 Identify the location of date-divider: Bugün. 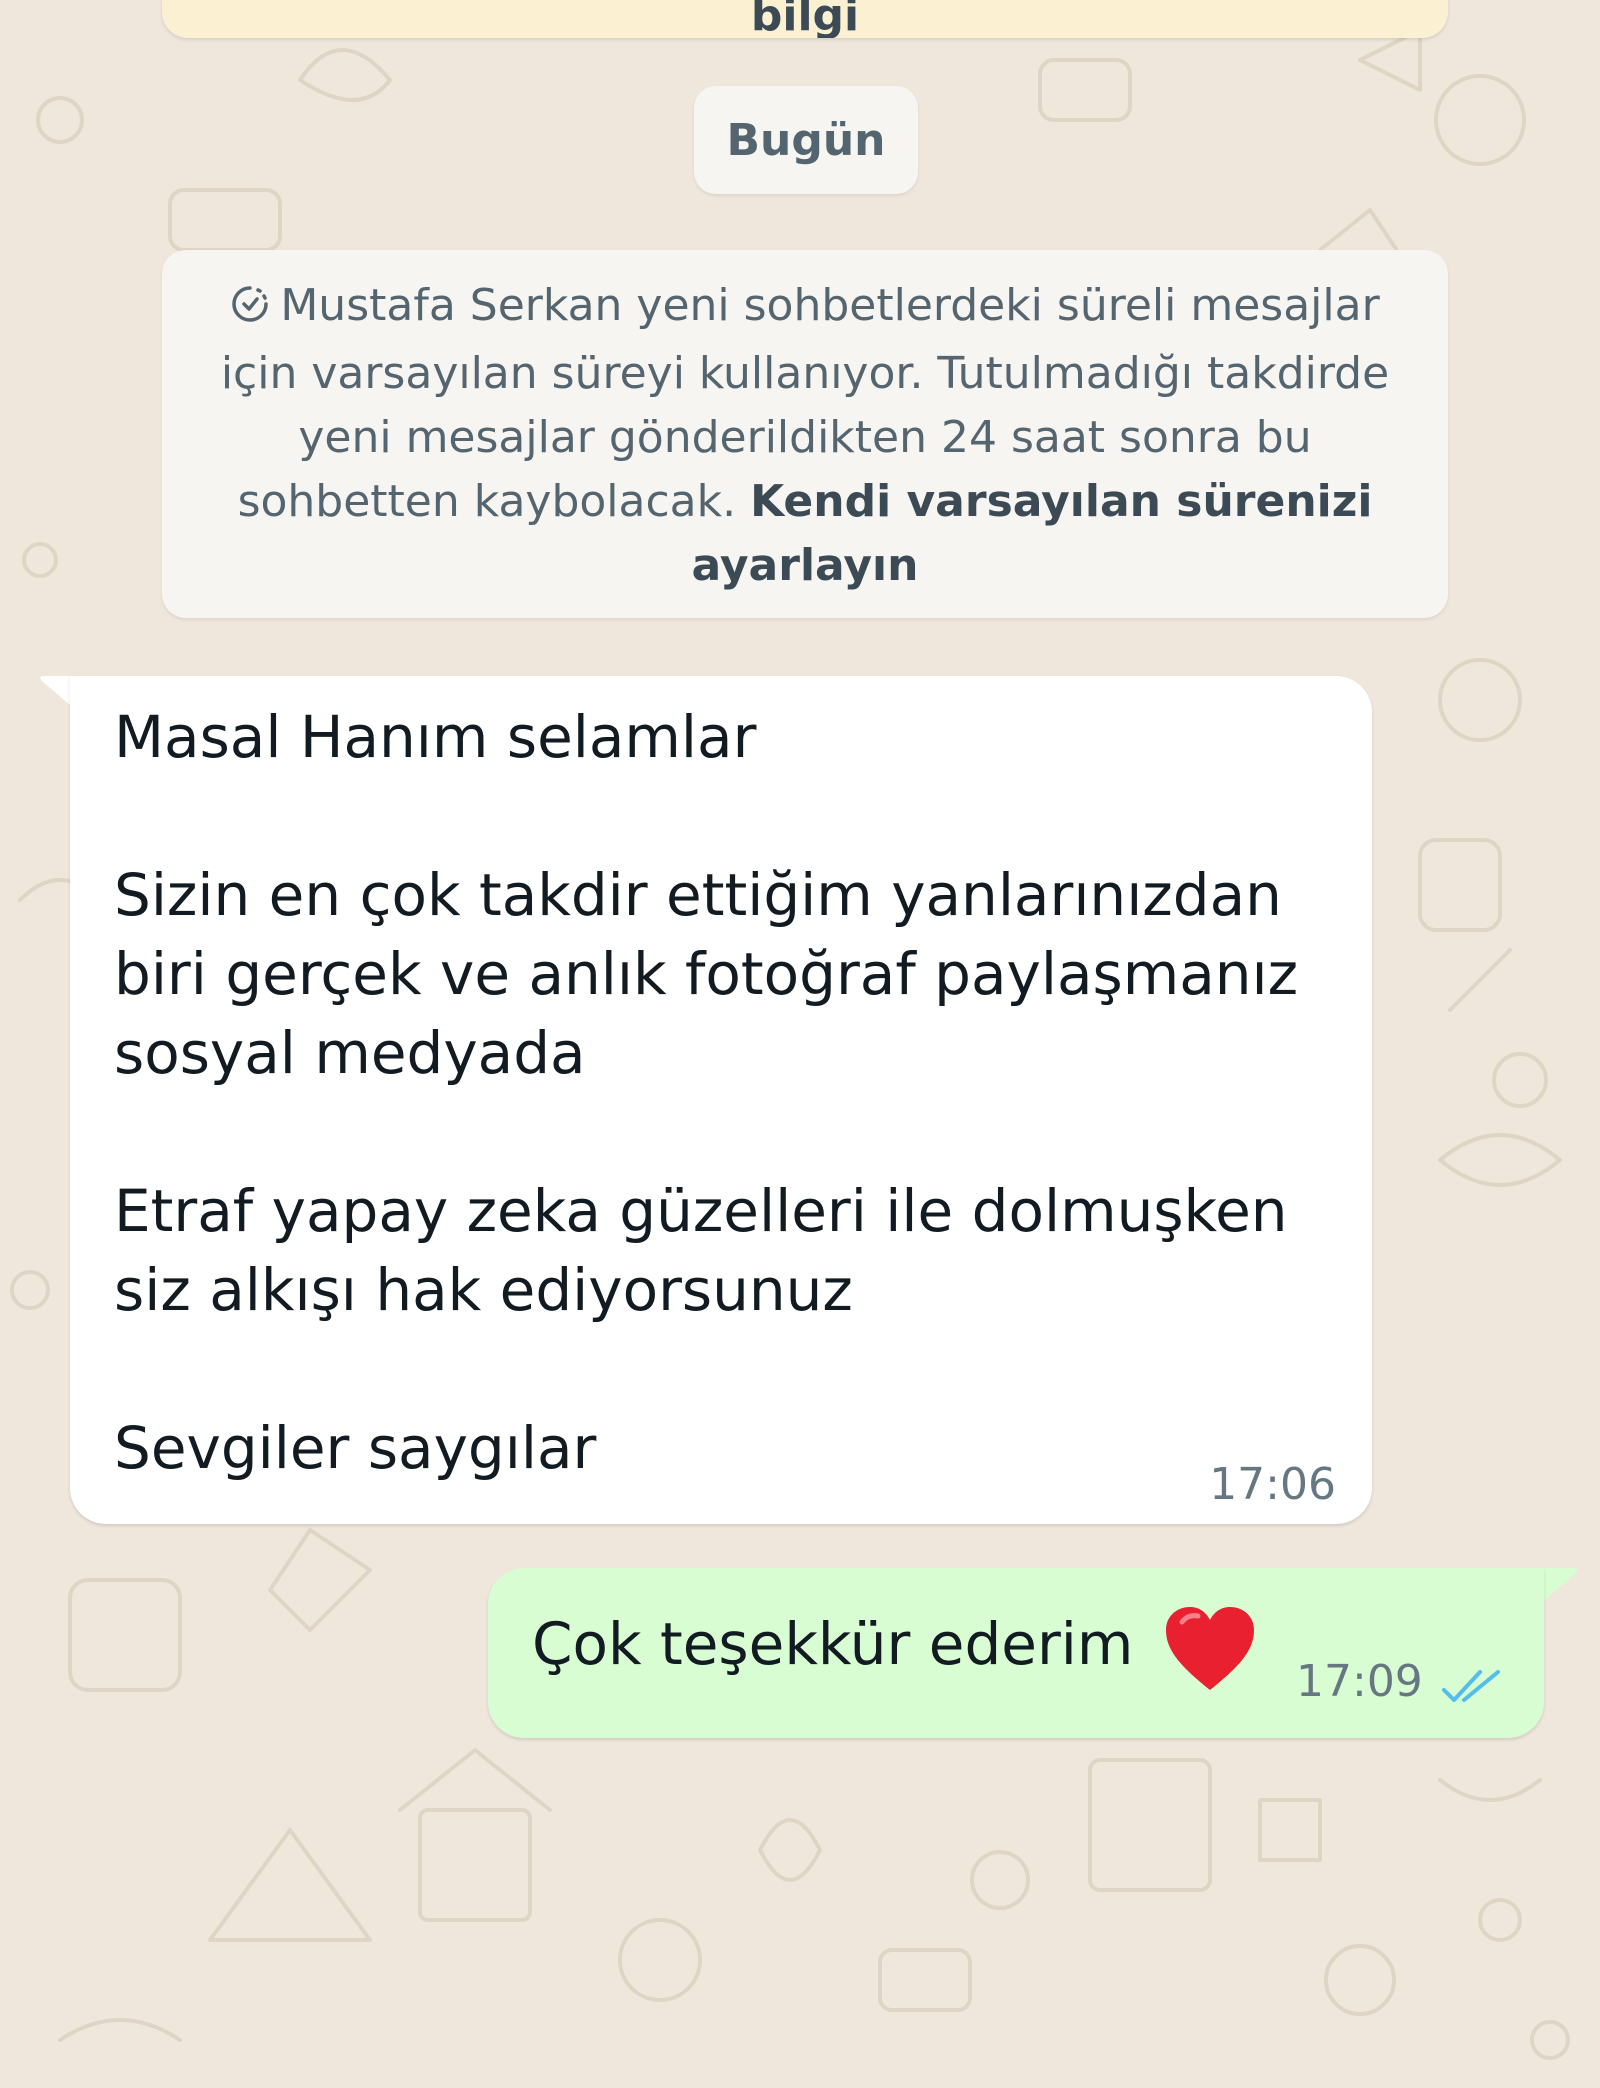
(806, 140).